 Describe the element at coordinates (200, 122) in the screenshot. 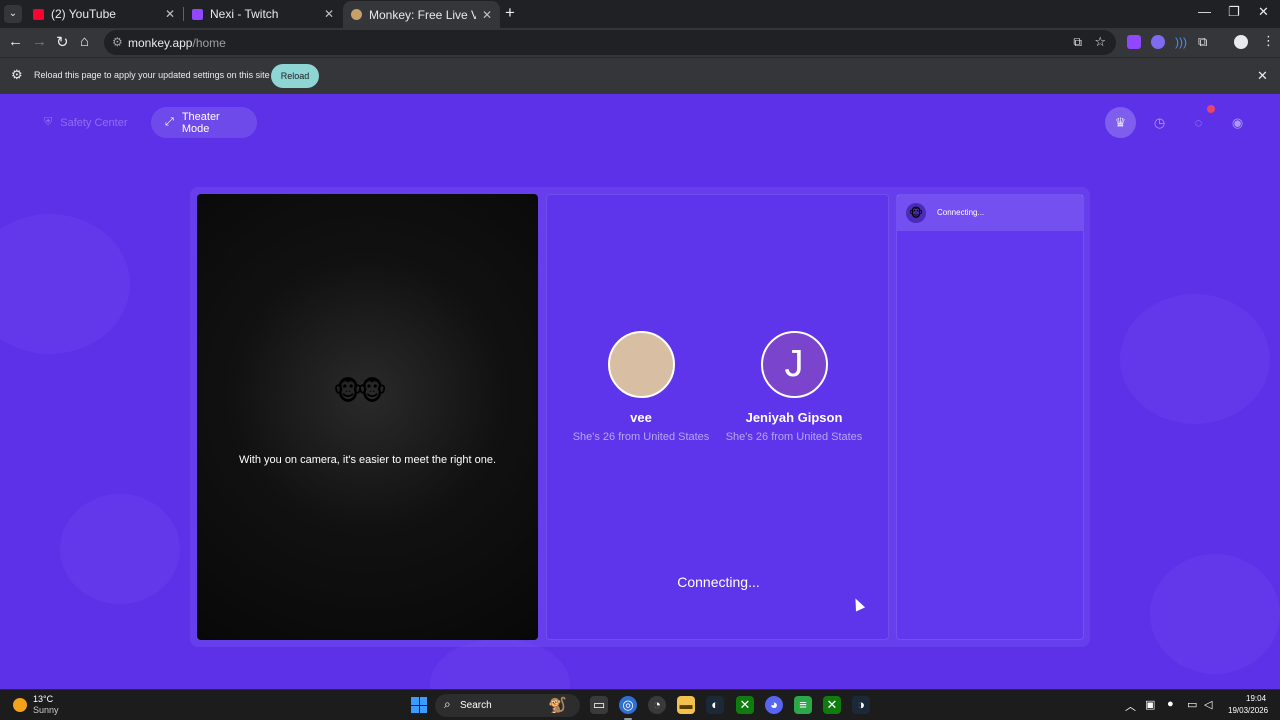

I see `theater-mode-label: Theater Mode` at that location.